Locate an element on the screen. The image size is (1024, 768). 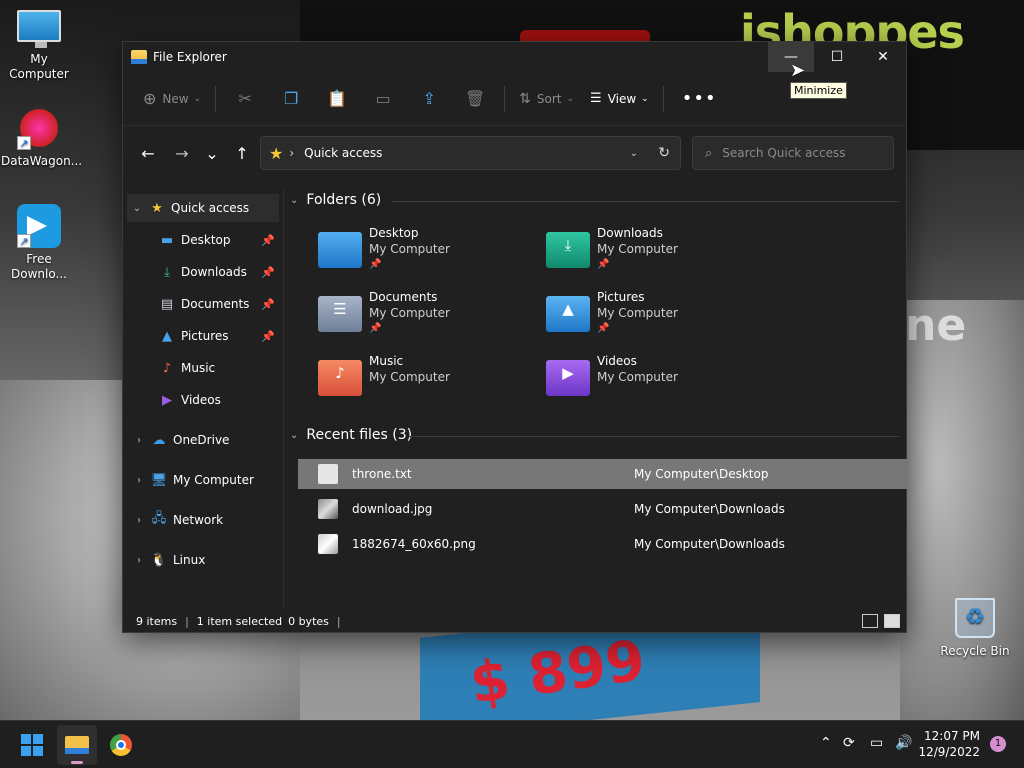
download-arrow-icon: ⤓ is located at coordinates (568, 245).